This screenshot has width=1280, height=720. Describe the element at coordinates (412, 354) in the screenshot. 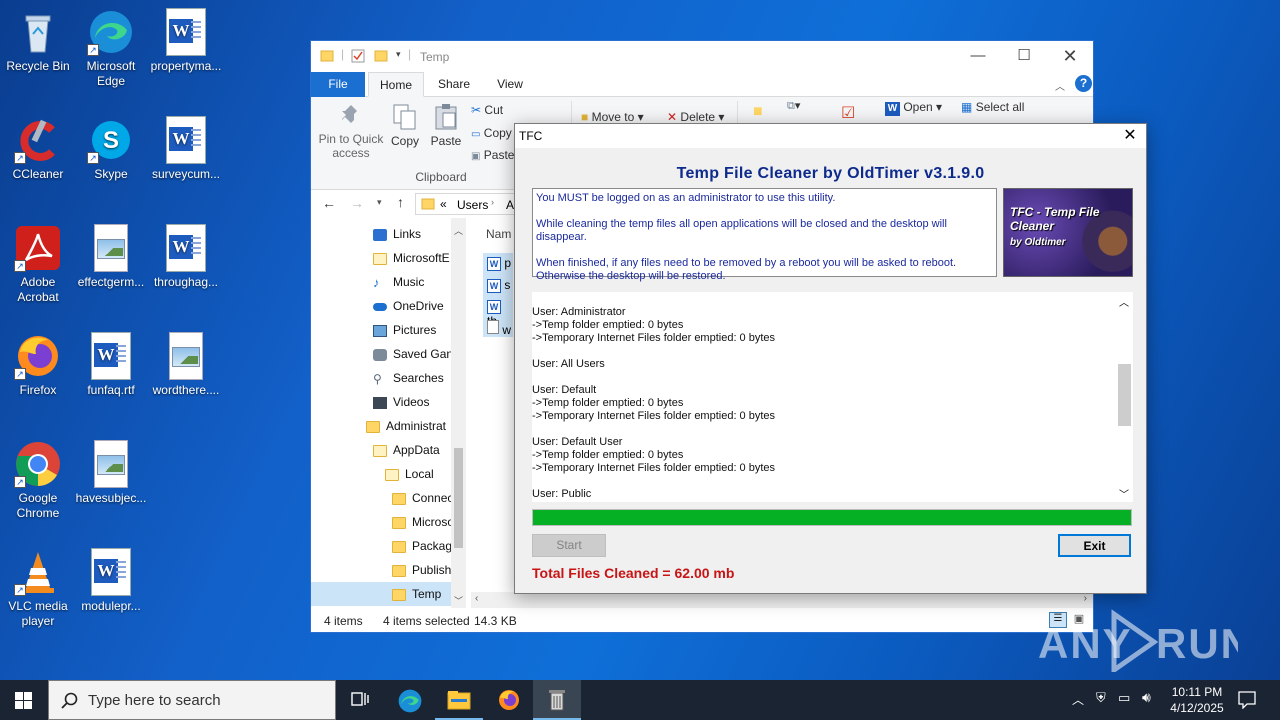

I see `nav-item-saved-games: Saved Gan` at that location.